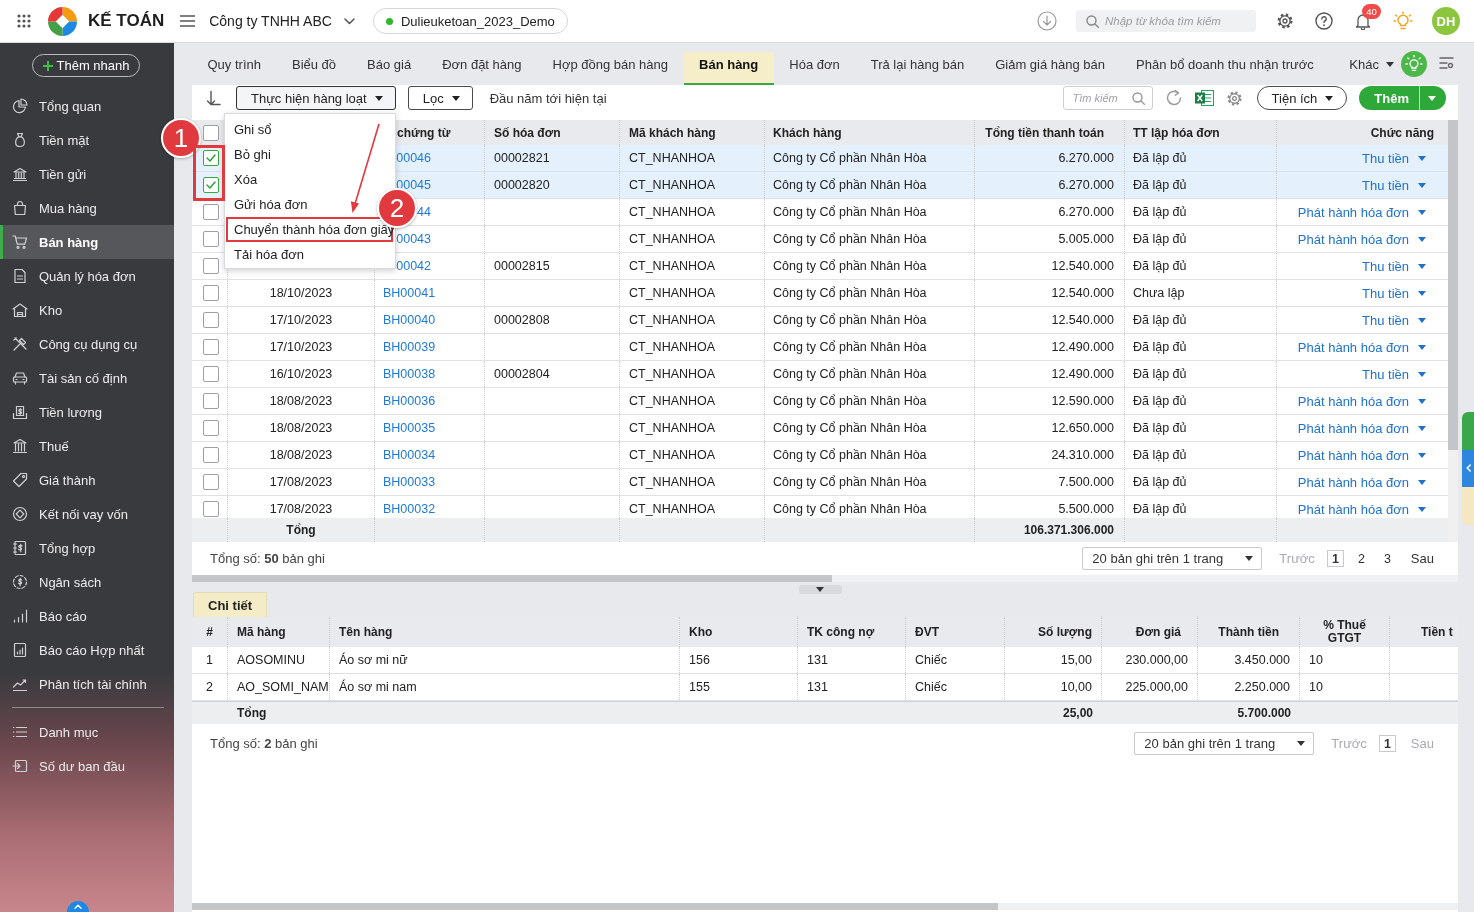 The height and width of the screenshot is (912, 1474). I want to click on sidebar-item: Phân tích tài chính, so click(78, 684).